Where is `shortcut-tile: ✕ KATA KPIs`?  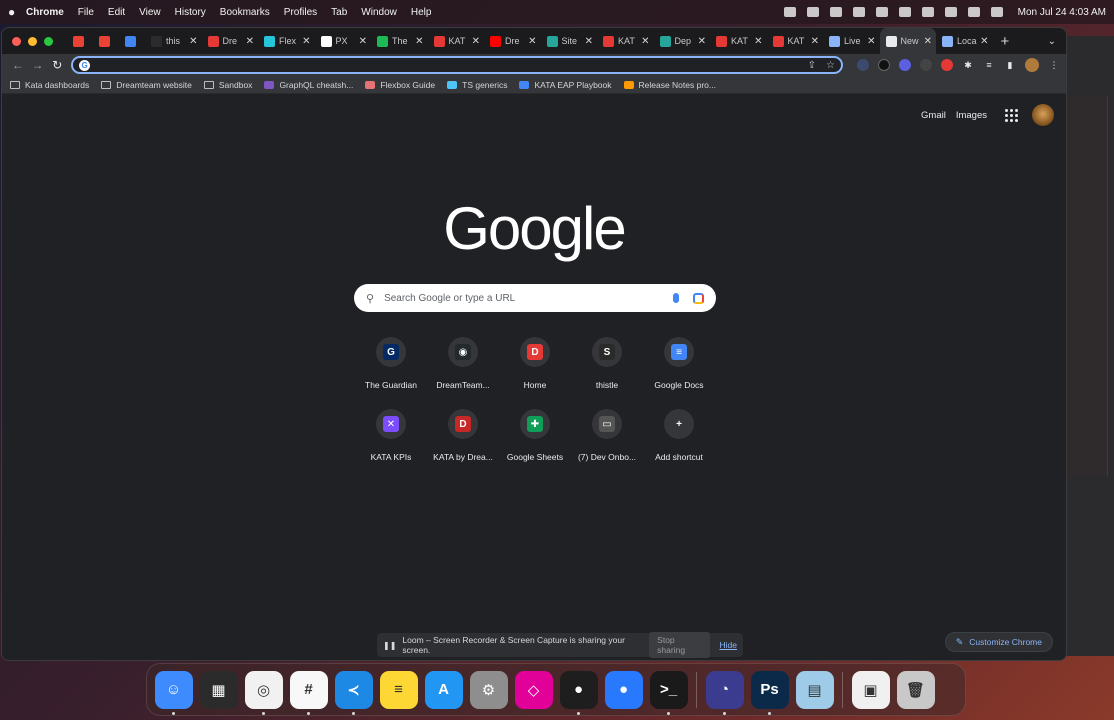 shortcut-tile: ✕ KATA KPIs is located at coordinates (391, 436).